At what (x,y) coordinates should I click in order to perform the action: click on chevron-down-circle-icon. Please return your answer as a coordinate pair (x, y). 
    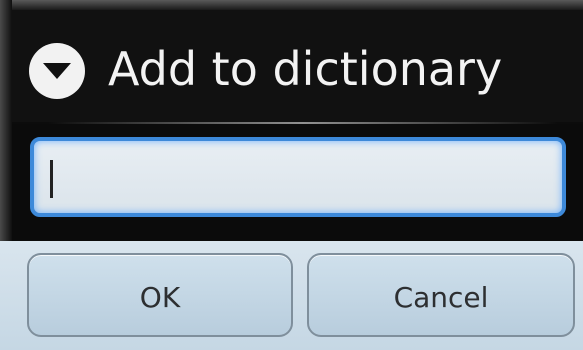
    Looking at the image, I should click on (57, 71).